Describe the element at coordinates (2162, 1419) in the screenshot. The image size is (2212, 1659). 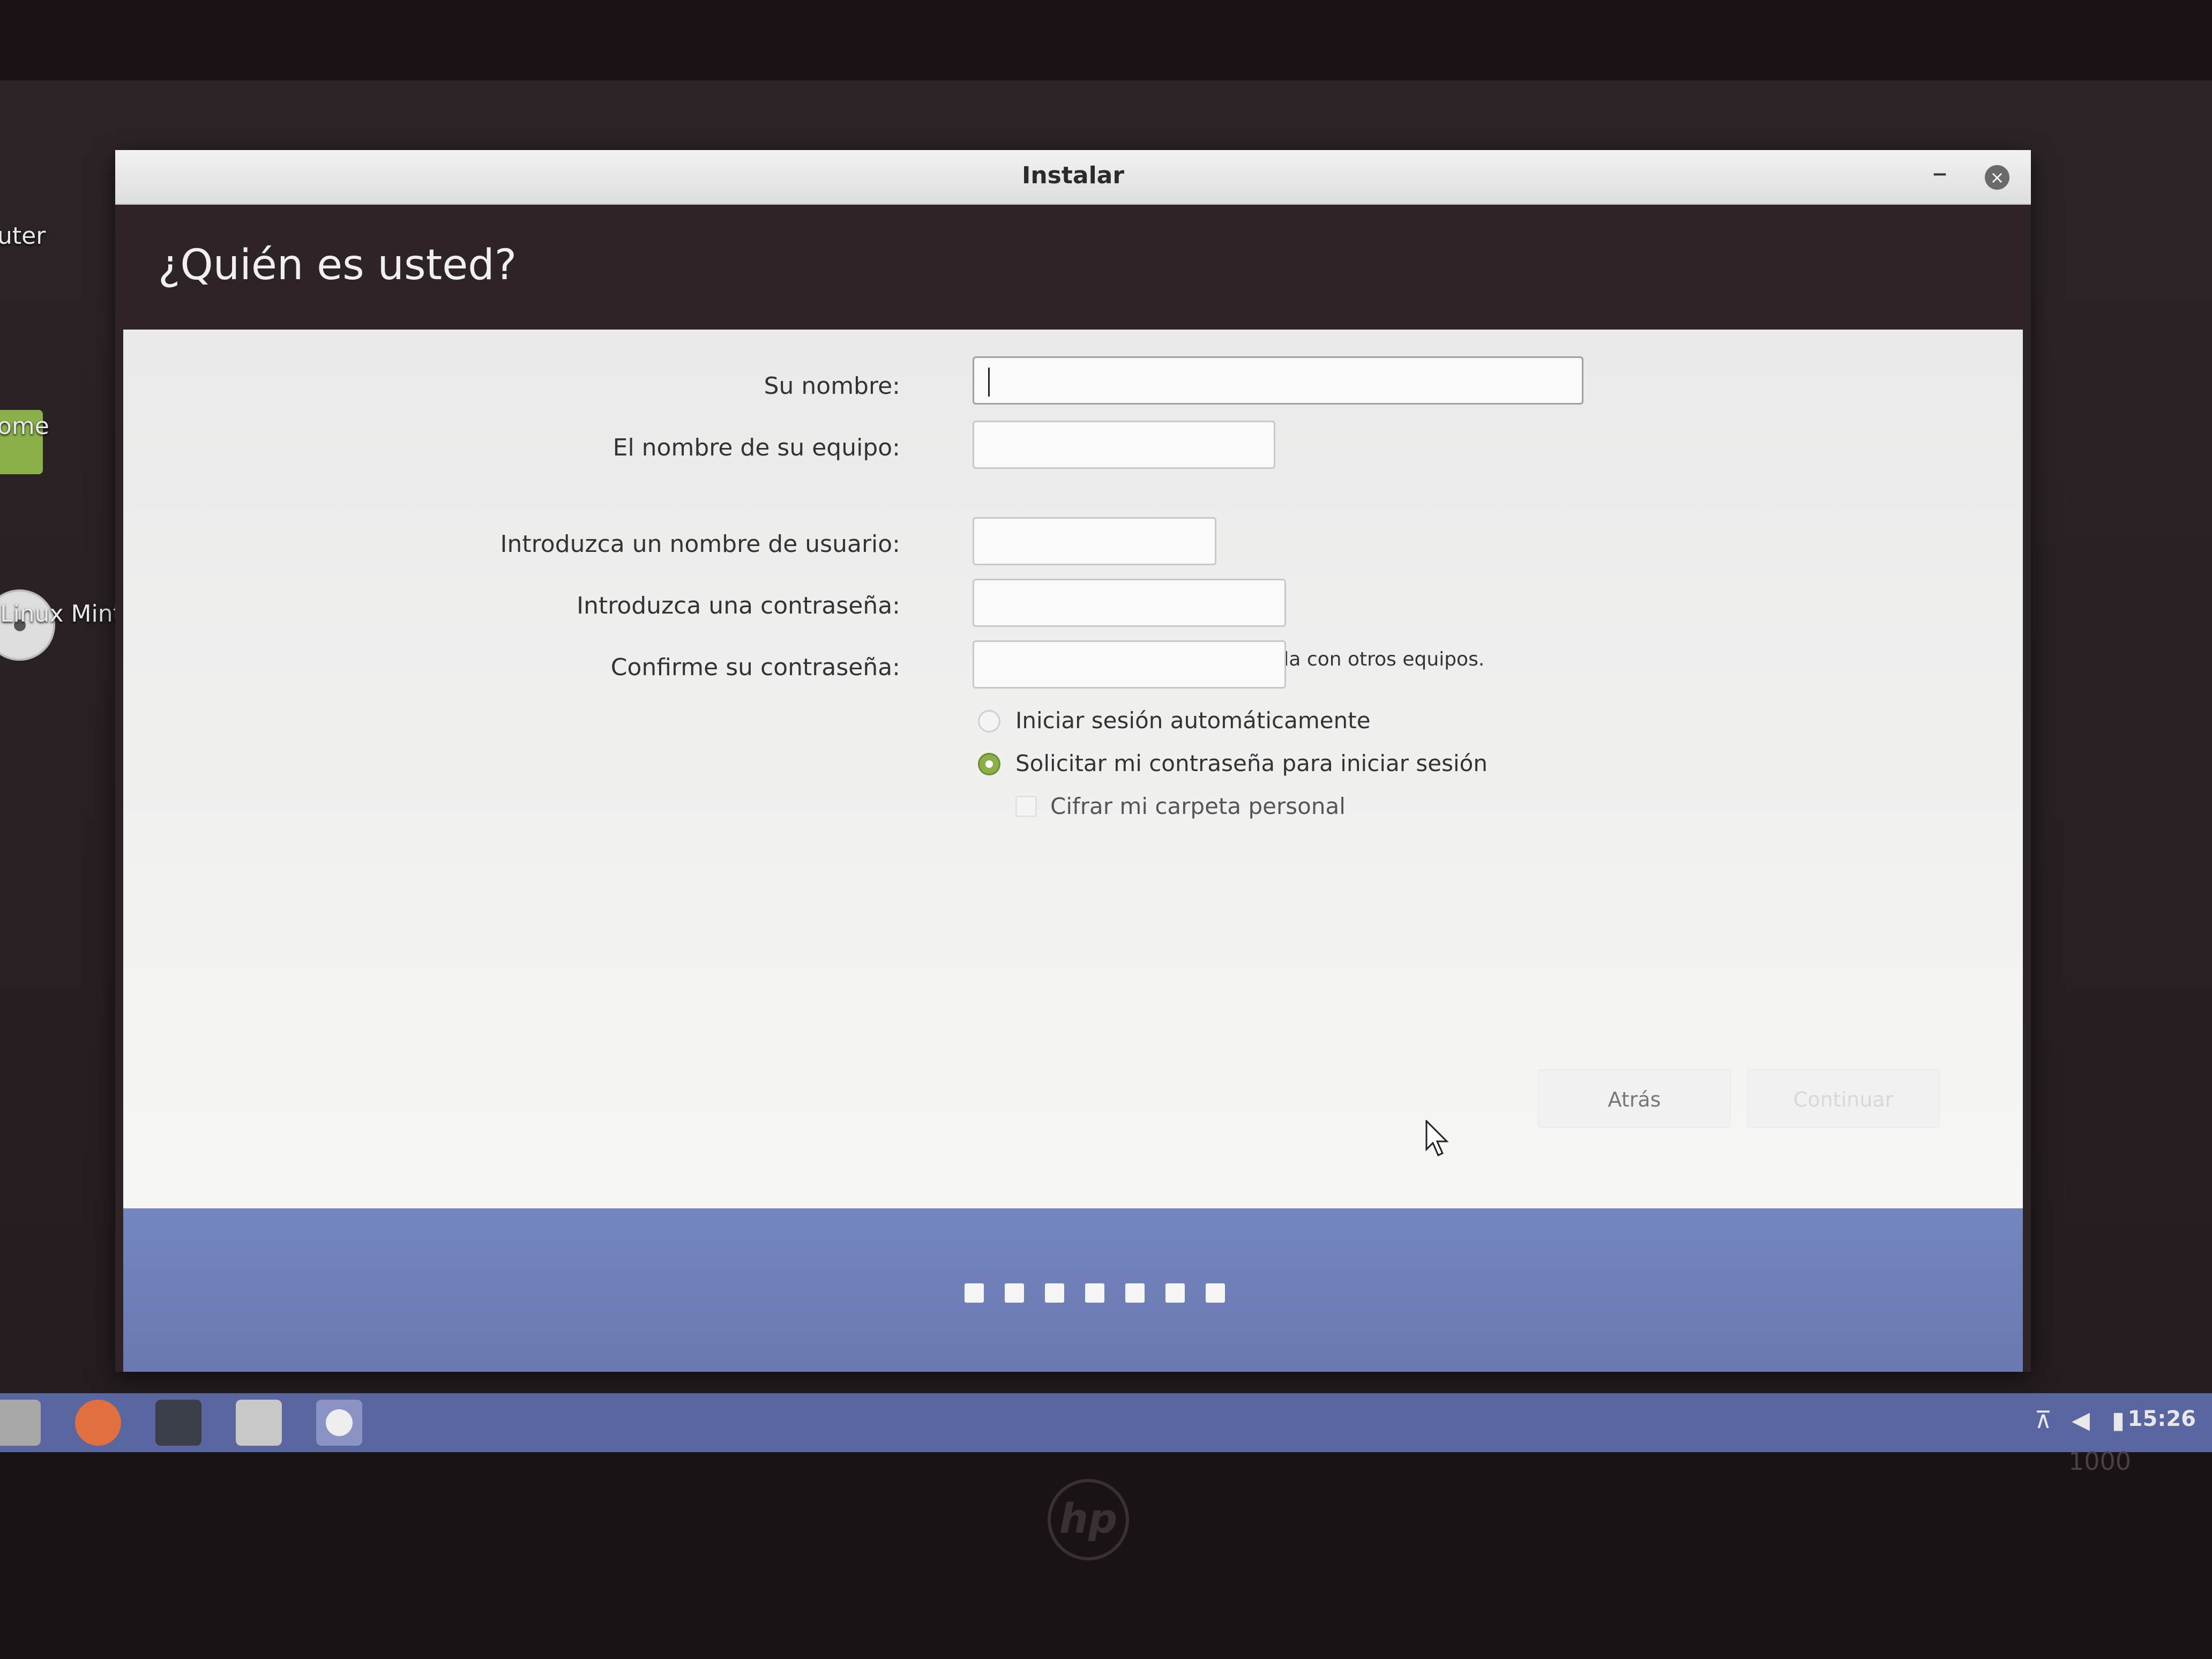
I see `clock: 15:26` at that location.